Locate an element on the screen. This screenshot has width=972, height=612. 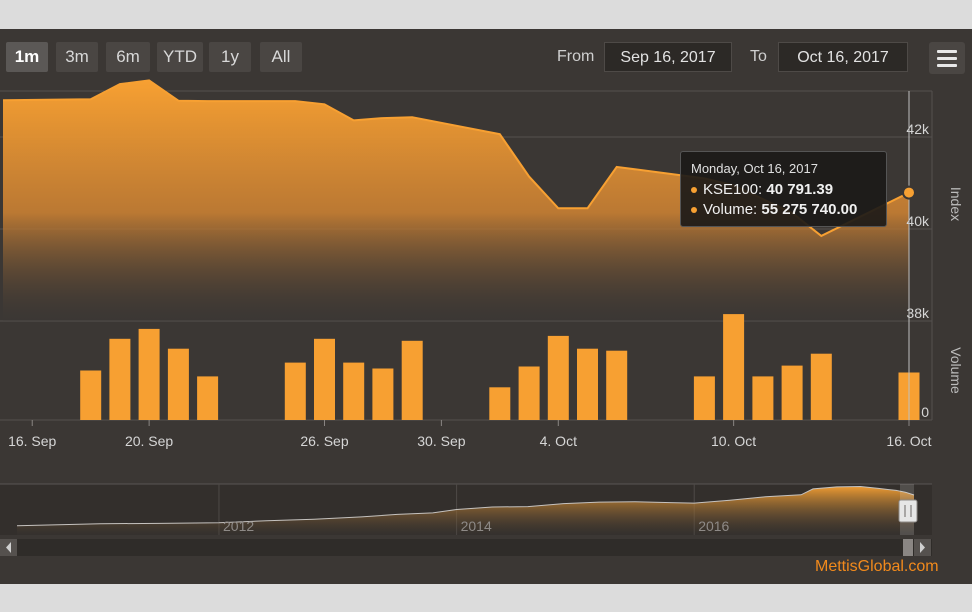
scrollbar is located at coordinates (466, 547).